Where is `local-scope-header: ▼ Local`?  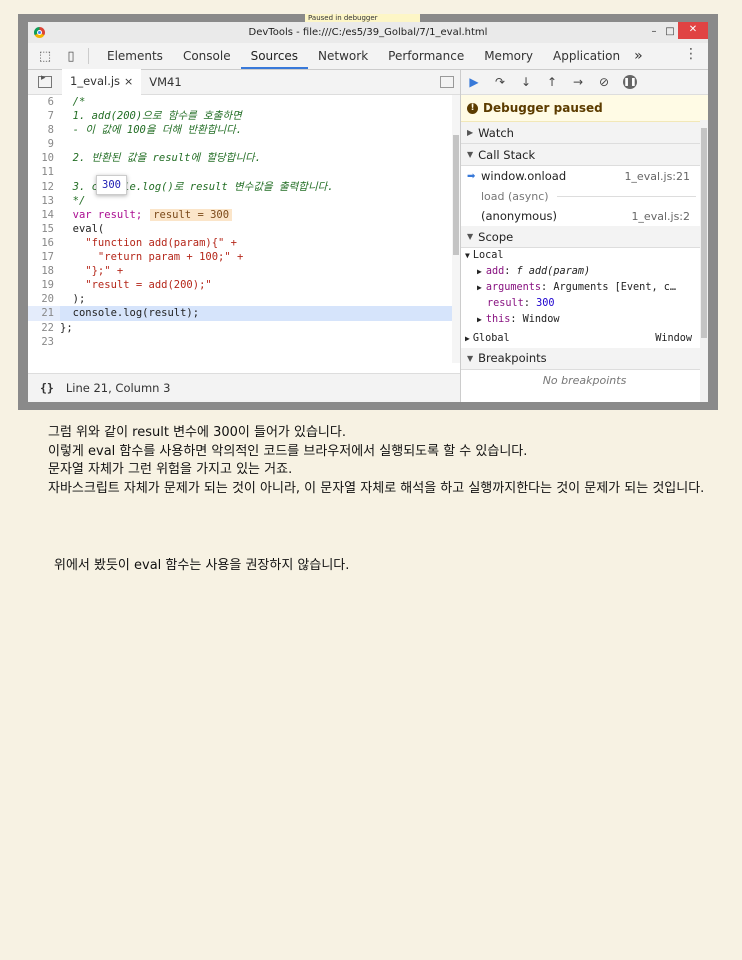 local-scope-header: ▼ Local is located at coordinates (584, 256).